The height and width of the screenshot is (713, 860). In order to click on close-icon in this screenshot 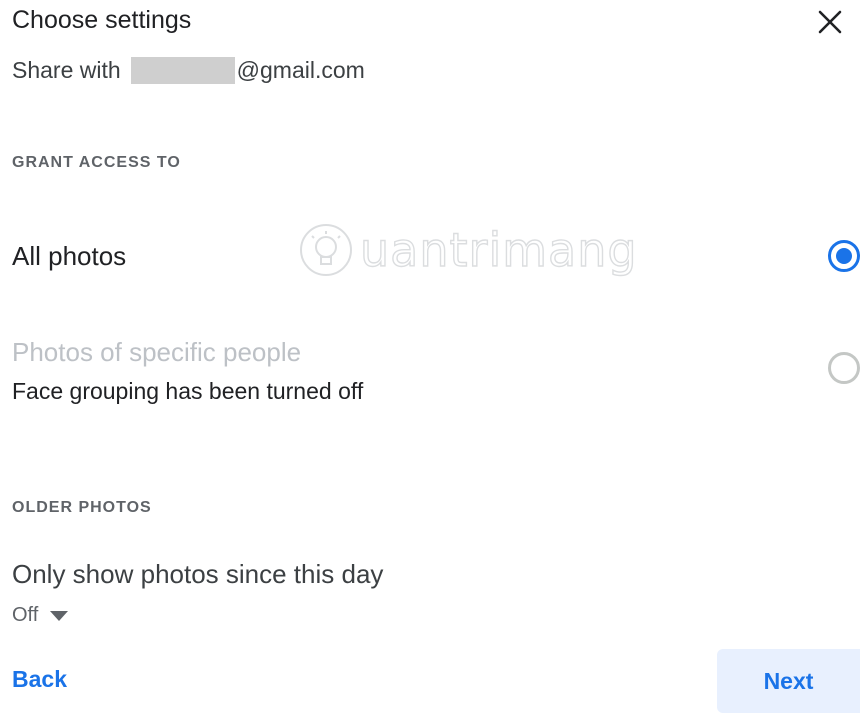, I will do `click(830, 22)`.